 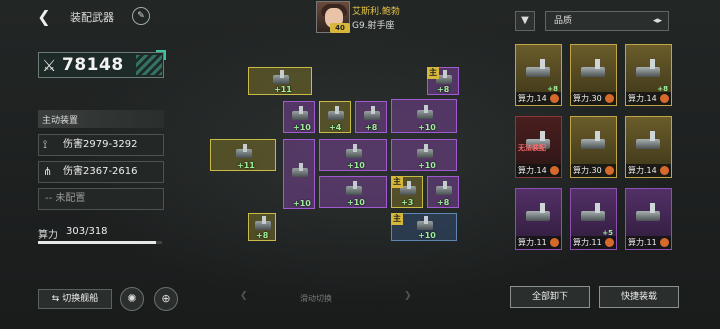 What do you see at coordinates (443, 81) in the screenshot?
I see `grid-slot: +8 主` at bounding box center [443, 81].